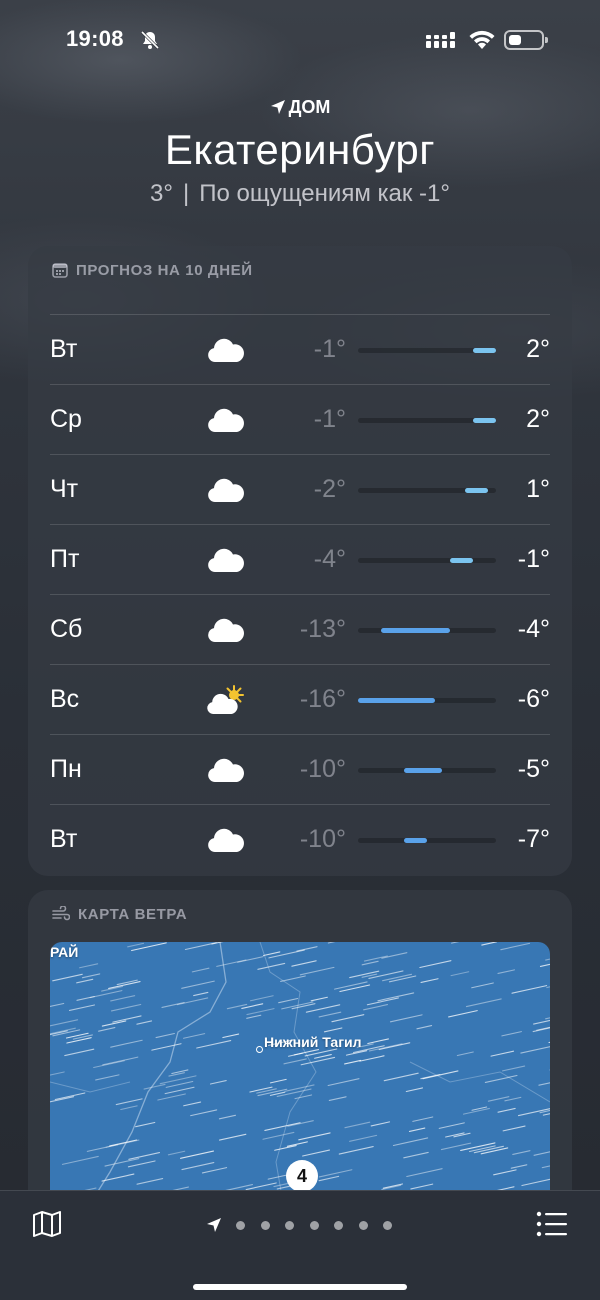 Image resolution: width=600 pixels, height=1300 pixels. I want to click on forecast-row: Вт -1° 2°, so click(300, 349).